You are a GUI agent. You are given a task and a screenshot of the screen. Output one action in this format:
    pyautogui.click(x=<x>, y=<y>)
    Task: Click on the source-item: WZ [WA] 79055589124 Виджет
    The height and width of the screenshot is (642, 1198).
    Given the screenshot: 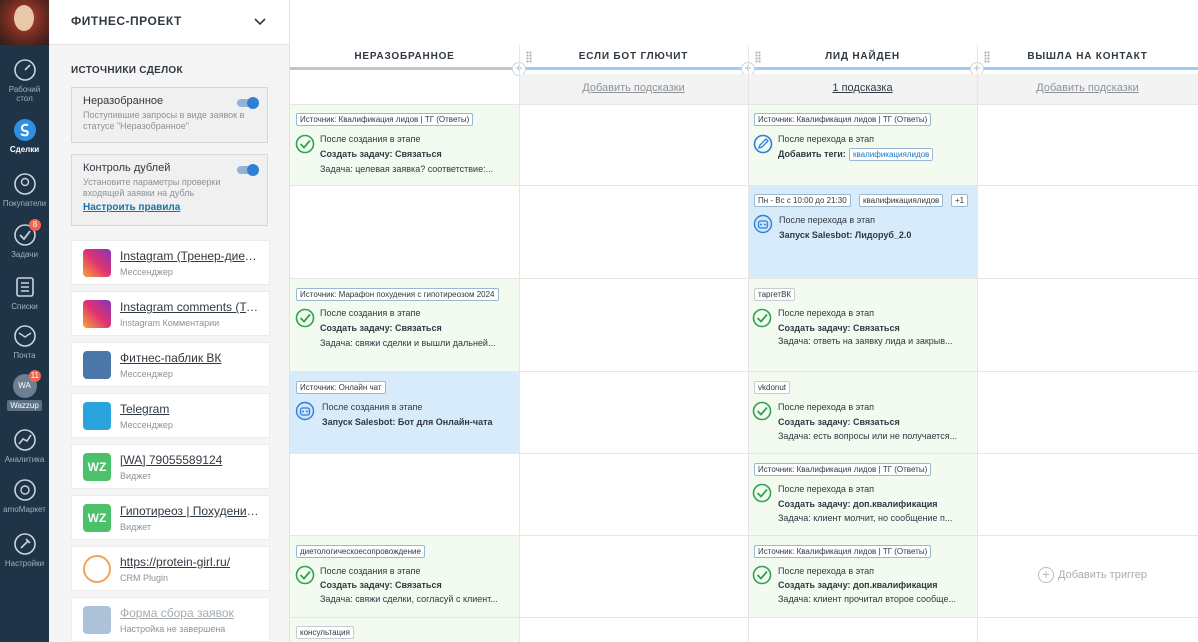 What is the action you would take?
    pyautogui.click(x=170, y=466)
    